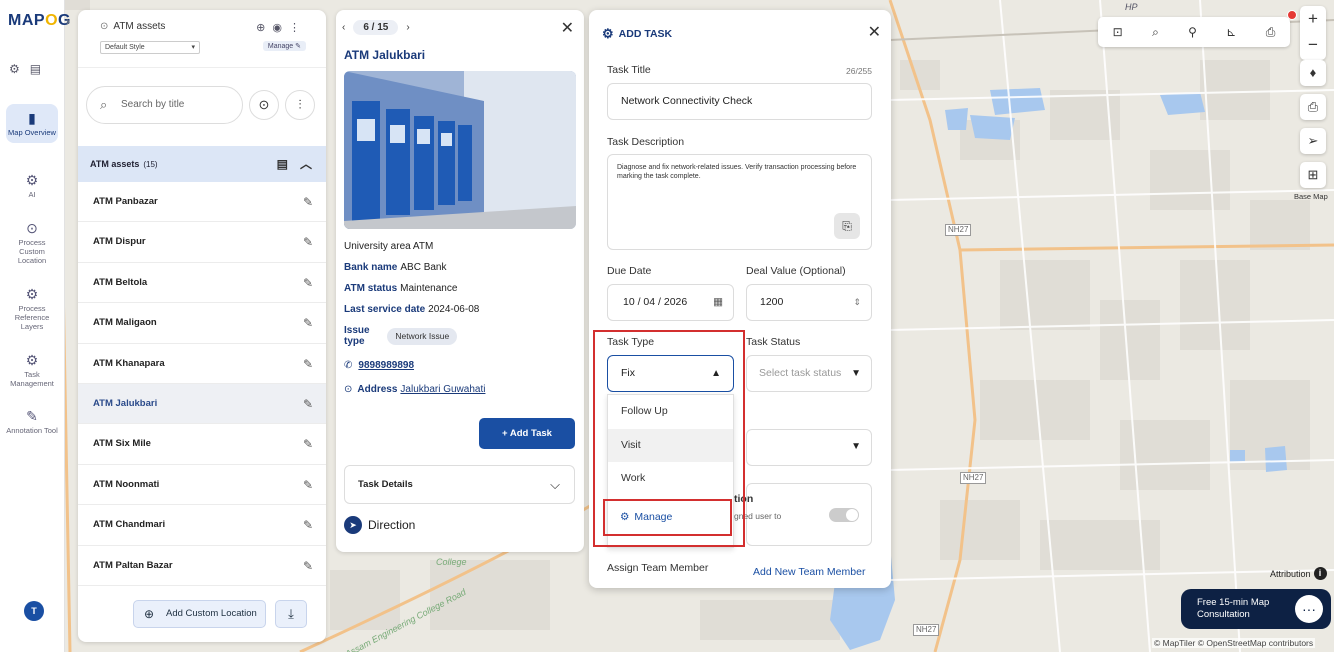 This screenshot has width=1334, height=652. What do you see at coordinates (294, 27) in the screenshot?
I see `more-vertical-icon: ⋮` at bounding box center [294, 27].